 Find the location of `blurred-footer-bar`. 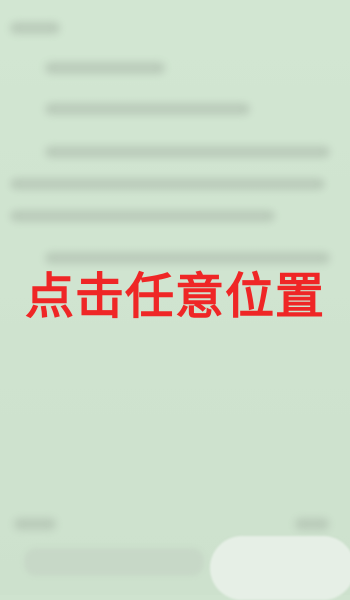

blurred-footer-bar is located at coordinates (114, 562).